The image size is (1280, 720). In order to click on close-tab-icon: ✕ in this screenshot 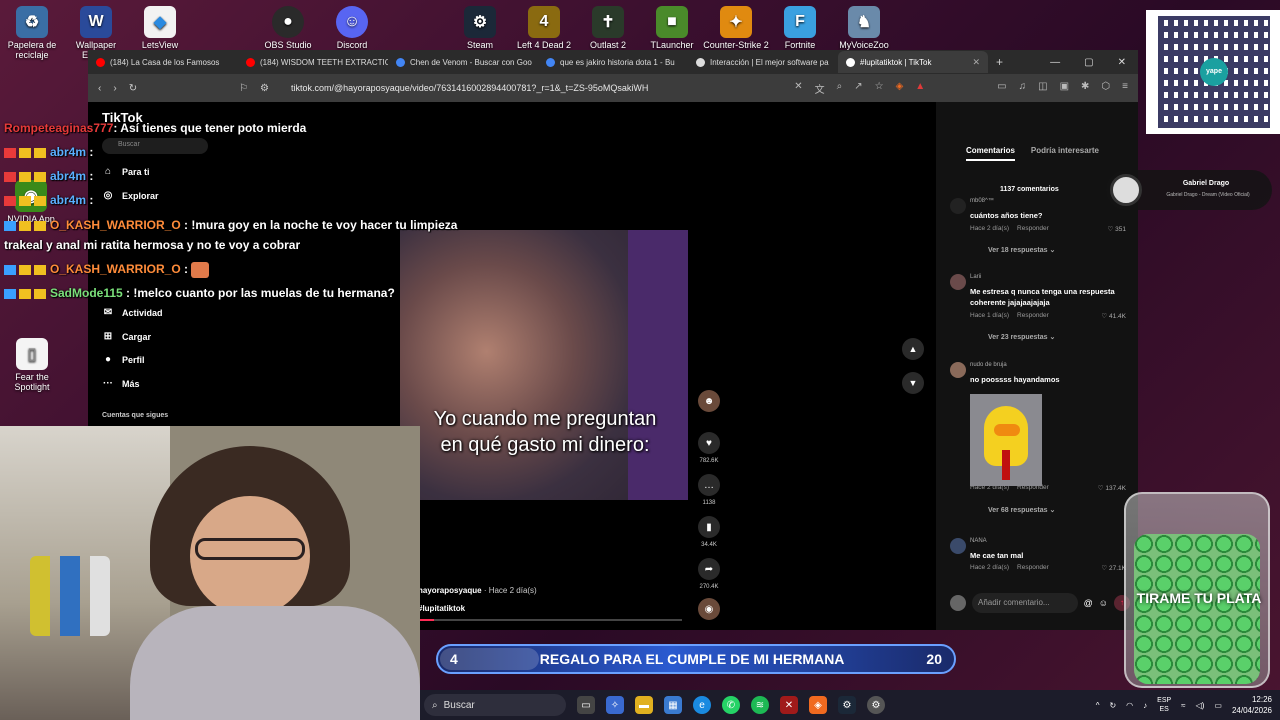, I will do `click(976, 62)`.